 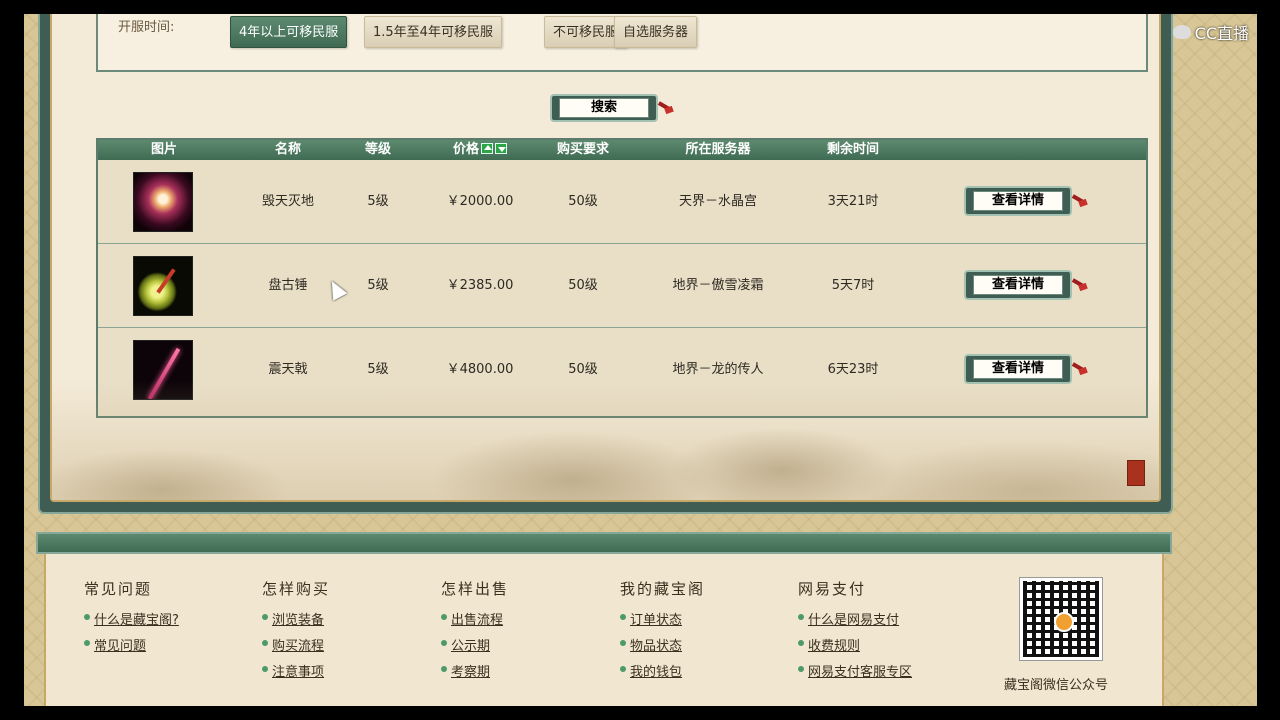 I want to click on footer-link: 收费规则, so click(x=855, y=644).